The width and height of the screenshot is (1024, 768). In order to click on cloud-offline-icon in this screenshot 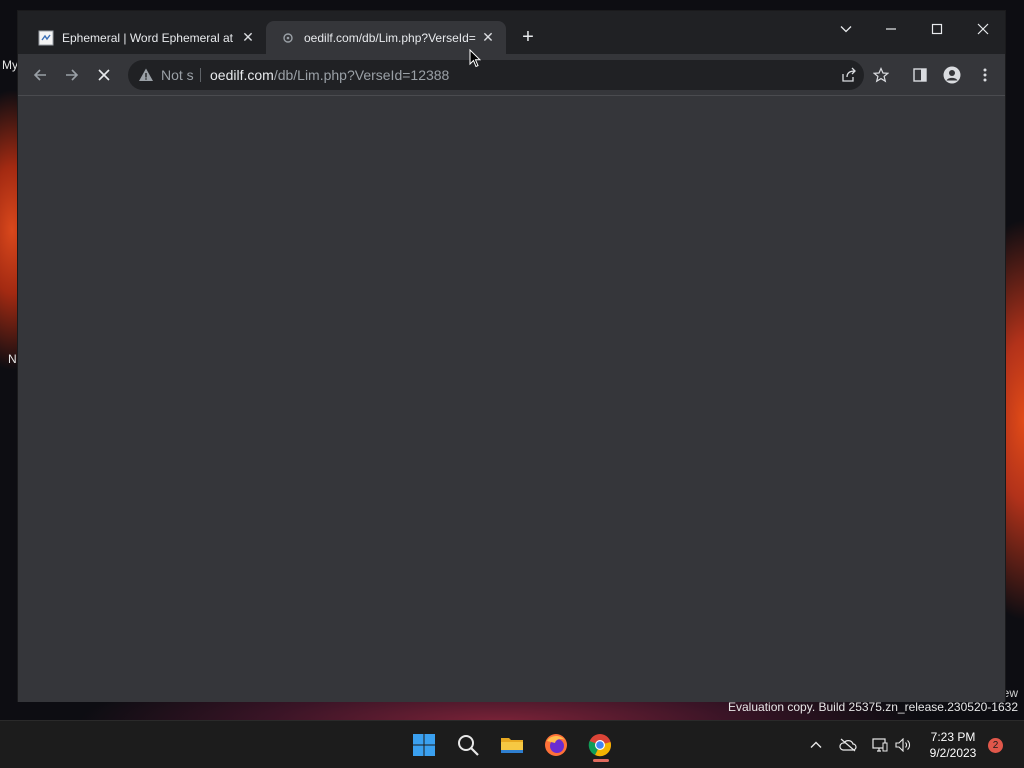, I will do `click(848, 745)`.